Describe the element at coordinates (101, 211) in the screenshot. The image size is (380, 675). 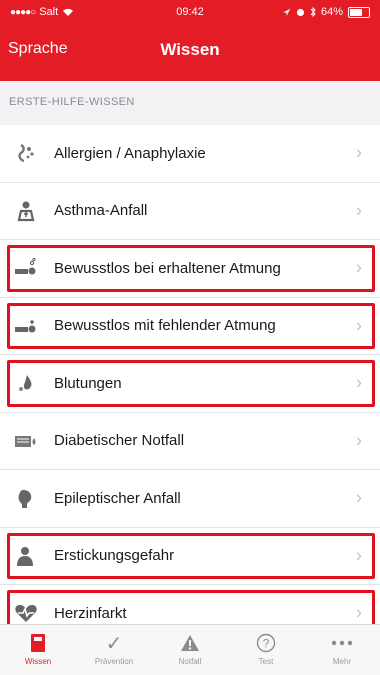
I see `list-item-label: Asthma-Anfall` at that location.